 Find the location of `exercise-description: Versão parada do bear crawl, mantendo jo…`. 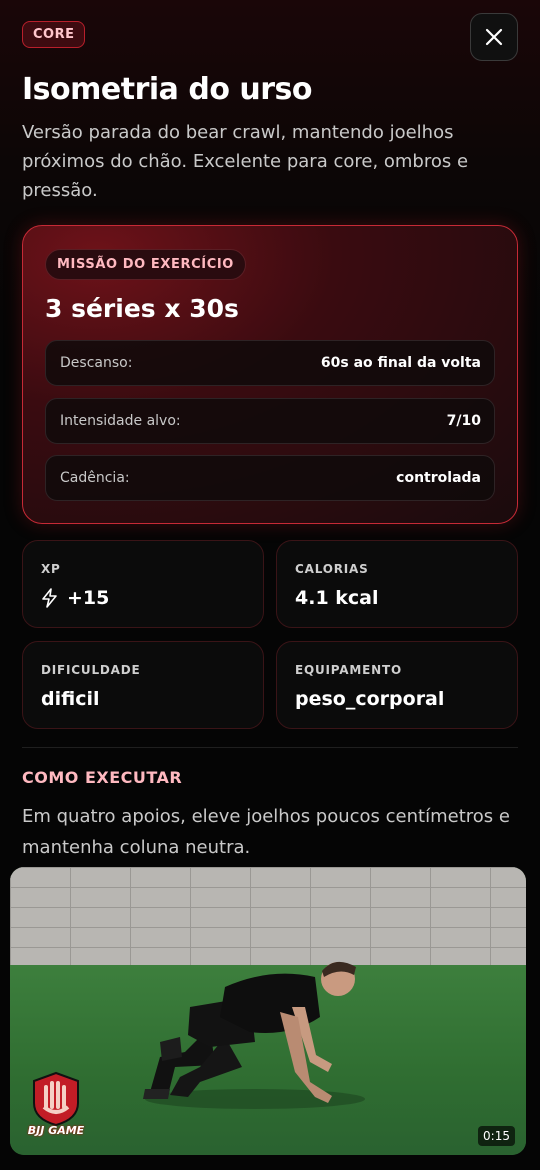

exercise-description: Versão parada do bear crawl, mantendo jo… is located at coordinates (245, 161).